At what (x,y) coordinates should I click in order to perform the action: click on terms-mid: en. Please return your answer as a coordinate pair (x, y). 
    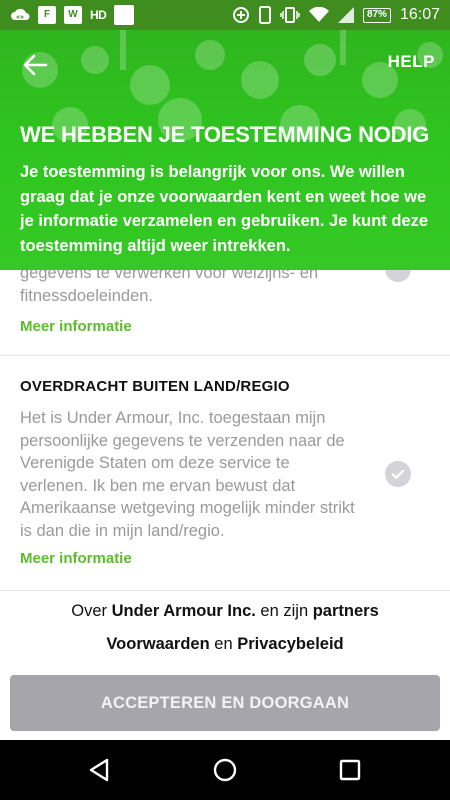
    Looking at the image, I should click on (223, 644).